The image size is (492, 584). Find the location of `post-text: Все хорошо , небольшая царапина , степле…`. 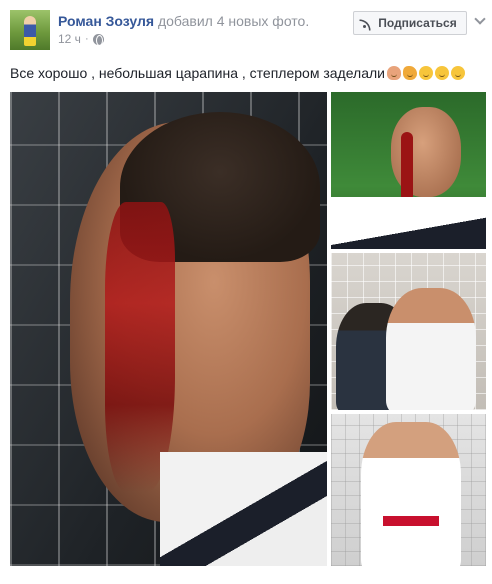

post-text: Все хорошо , небольшая царапина , степле… is located at coordinates (237, 73).